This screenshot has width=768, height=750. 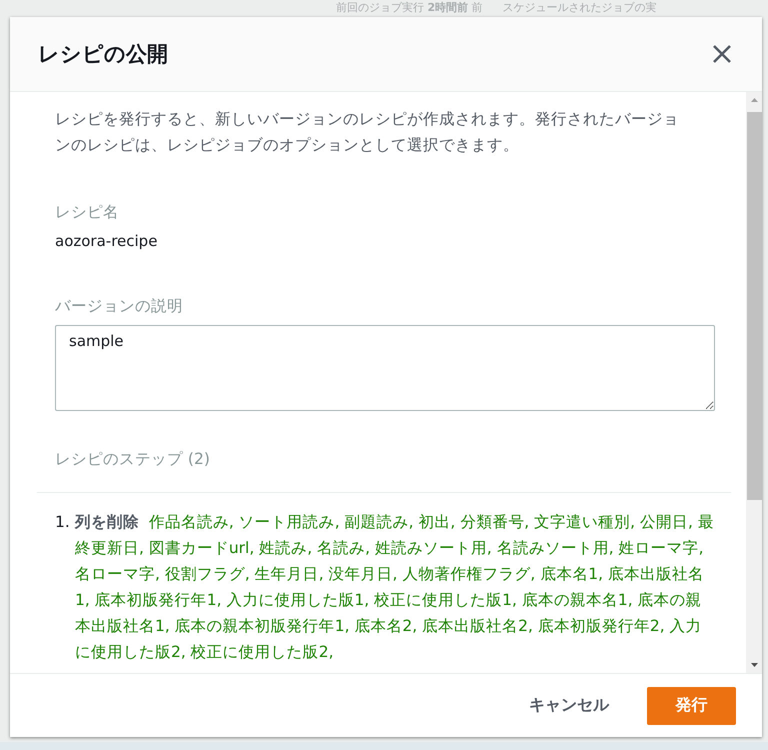 I want to click on close-icon, so click(x=722, y=54).